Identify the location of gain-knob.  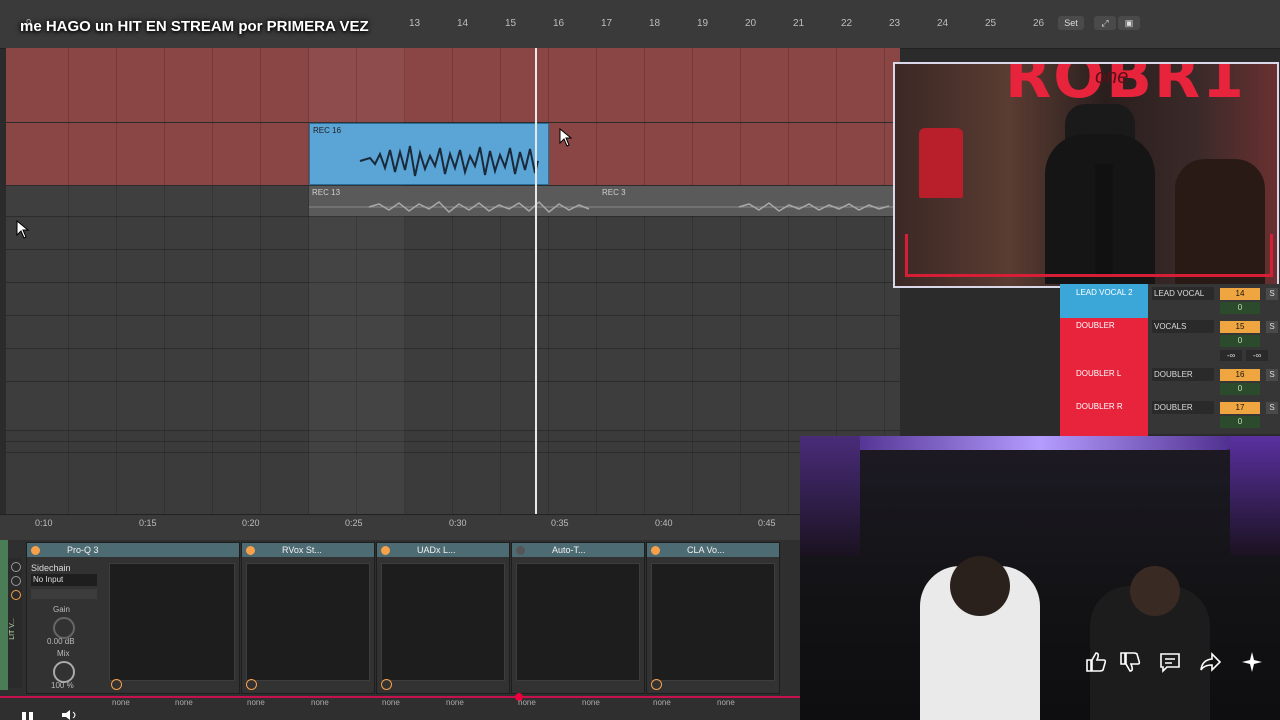
(64, 628).